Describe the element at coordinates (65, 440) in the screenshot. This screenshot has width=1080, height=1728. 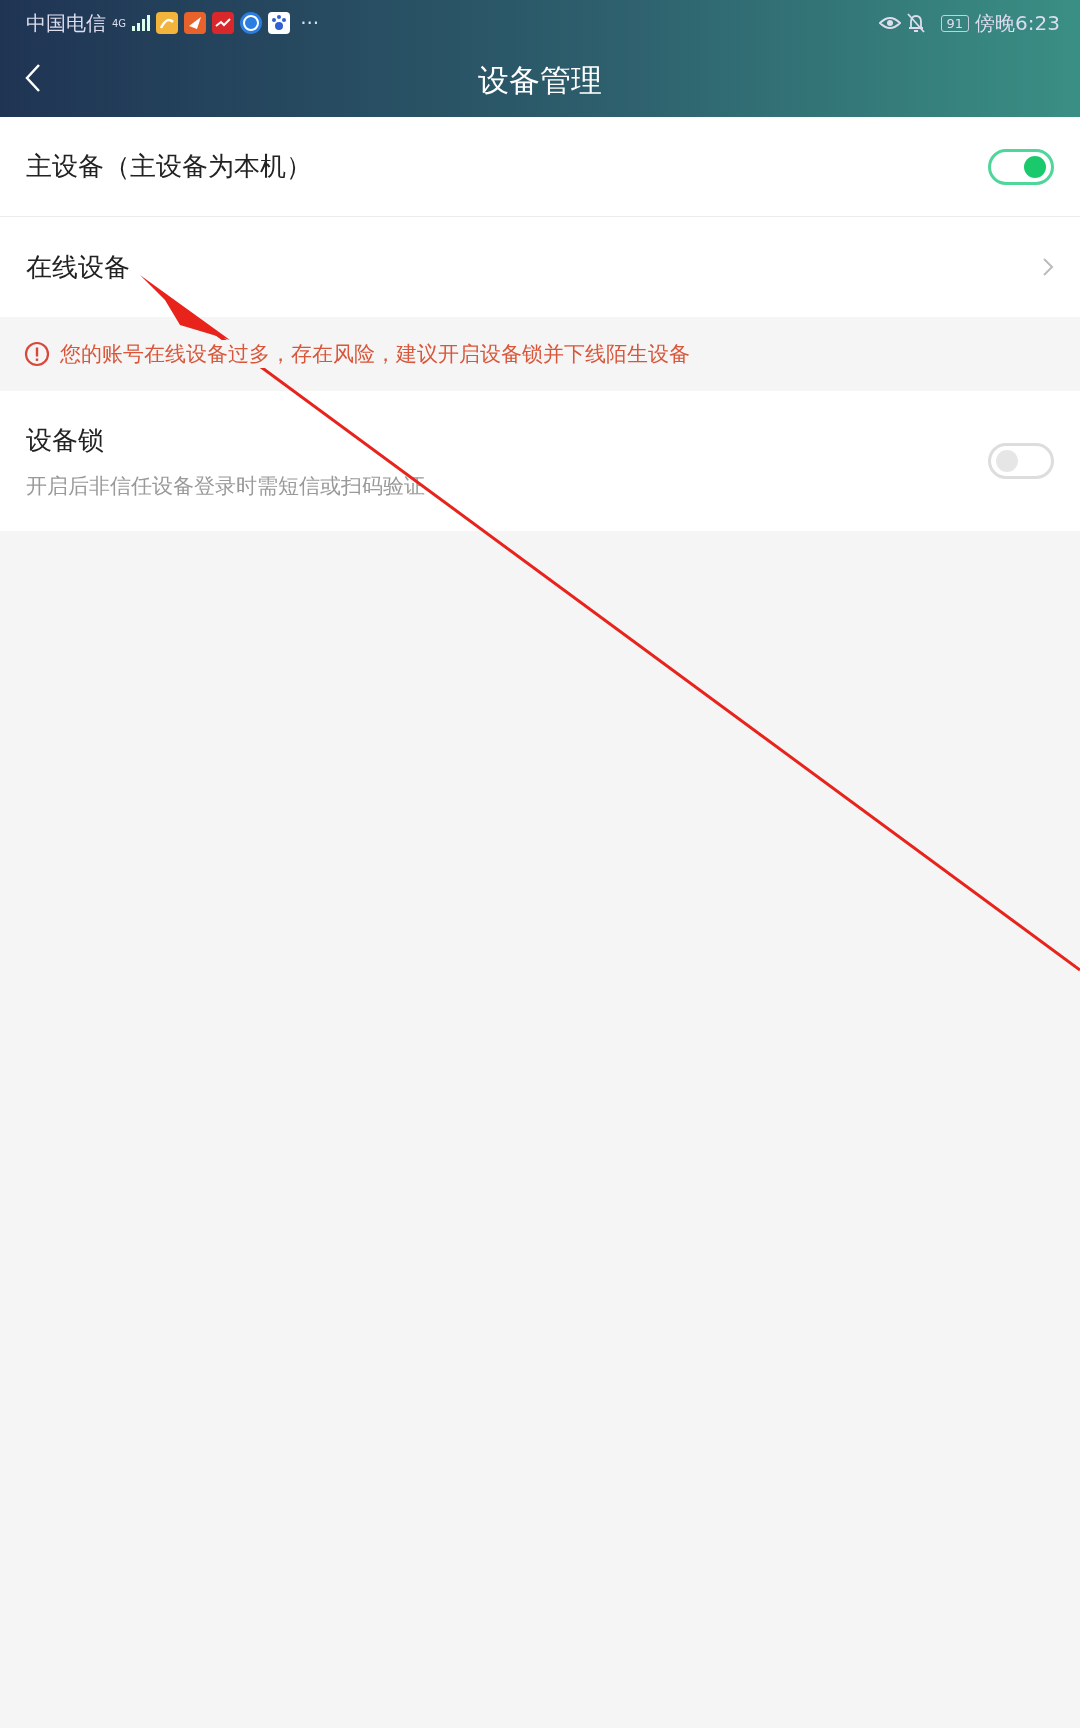
I see `setting-label: 设备锁` at that location.